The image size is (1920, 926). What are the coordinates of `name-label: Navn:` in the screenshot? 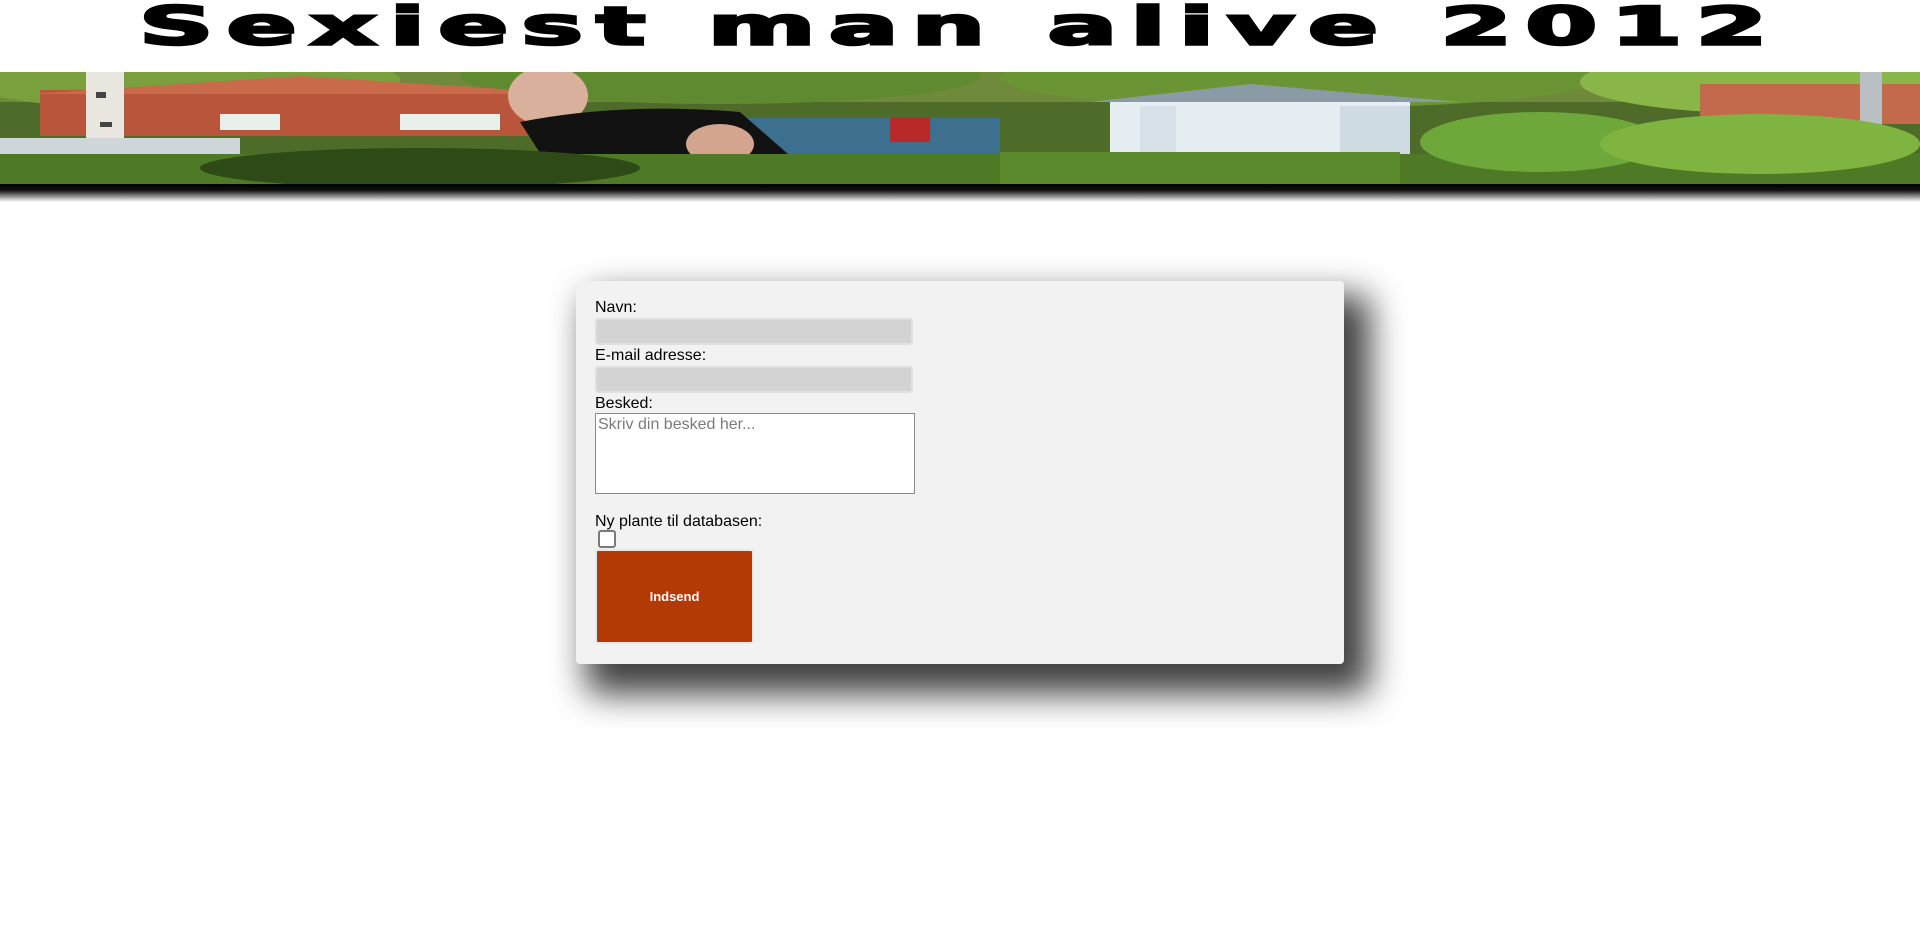 It's located at (616, 307).